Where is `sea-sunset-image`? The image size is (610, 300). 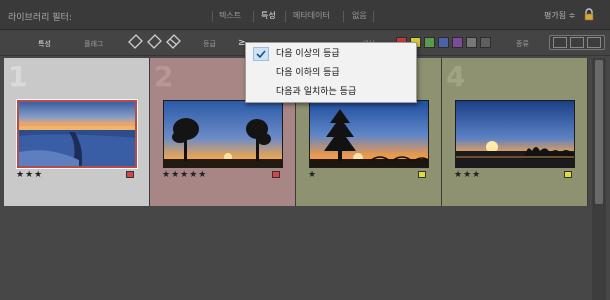
sea-sunset-image is located at coordinates (515, 134).